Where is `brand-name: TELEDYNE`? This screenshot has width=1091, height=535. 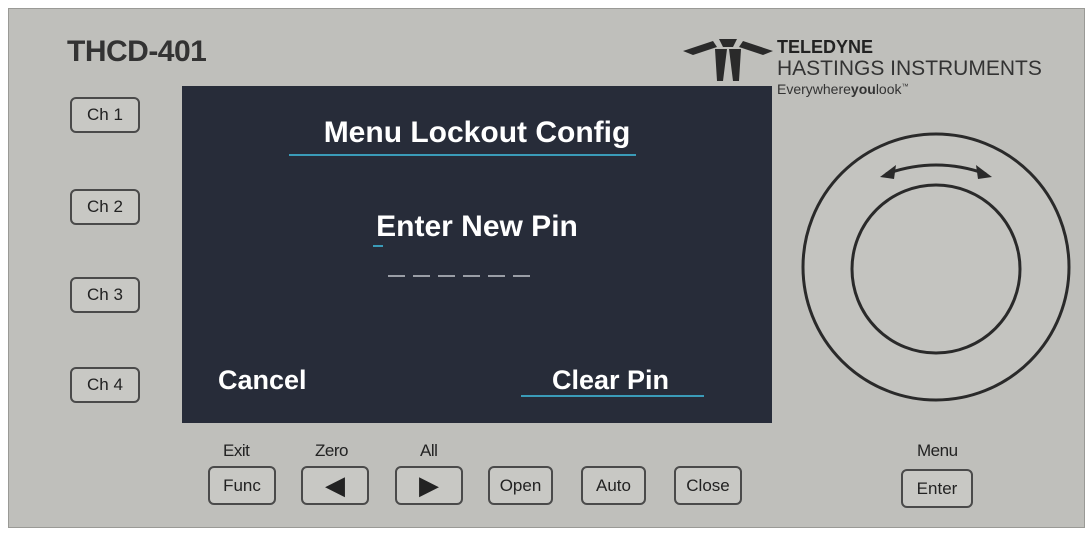
brand-name: TELEDYNE is located at coordinates (825, 47).